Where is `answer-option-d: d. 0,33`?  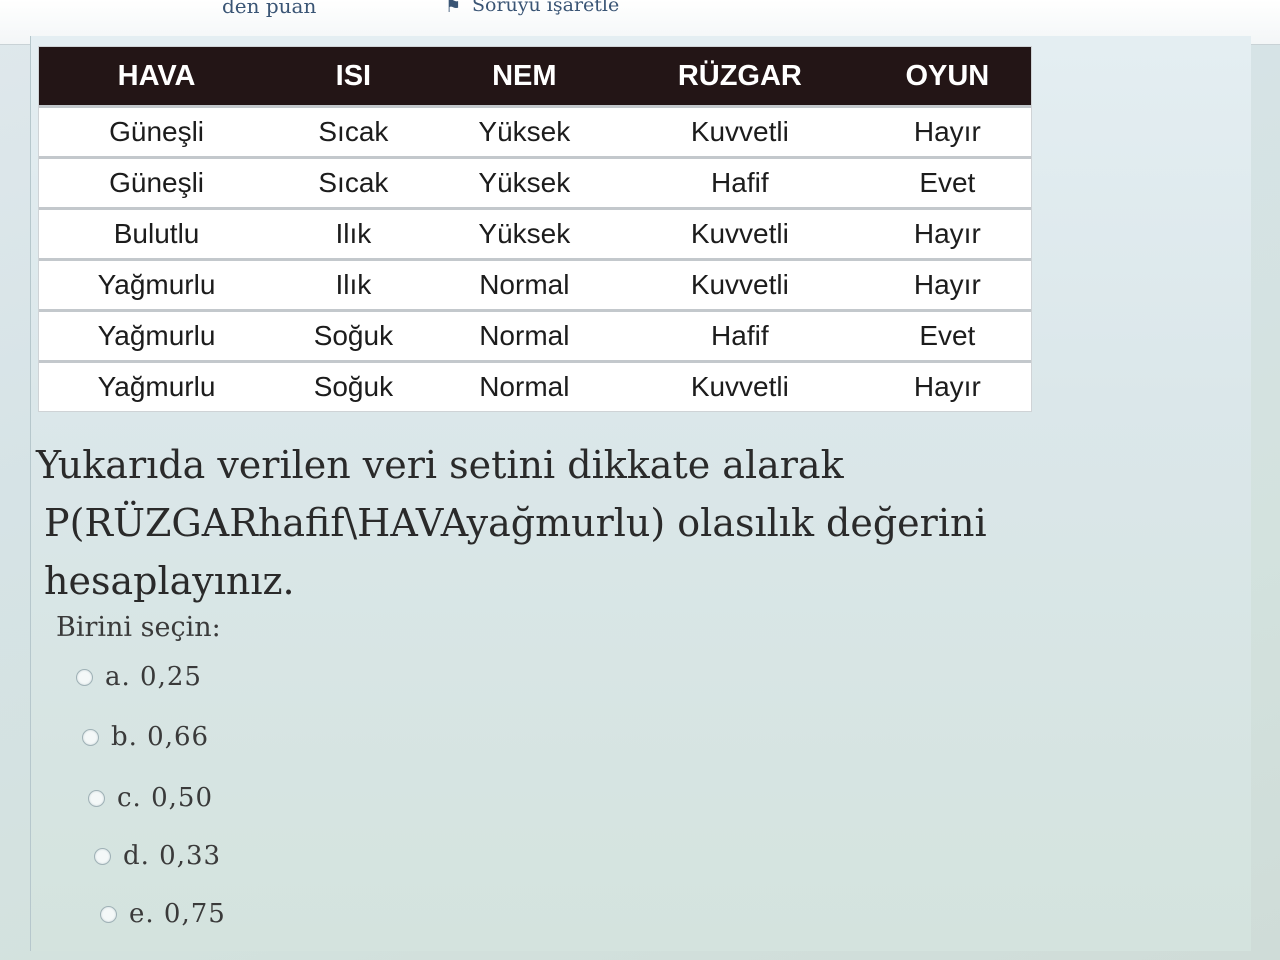 answer-option-d: d. 0,33 is located at coordinates (157, 856).